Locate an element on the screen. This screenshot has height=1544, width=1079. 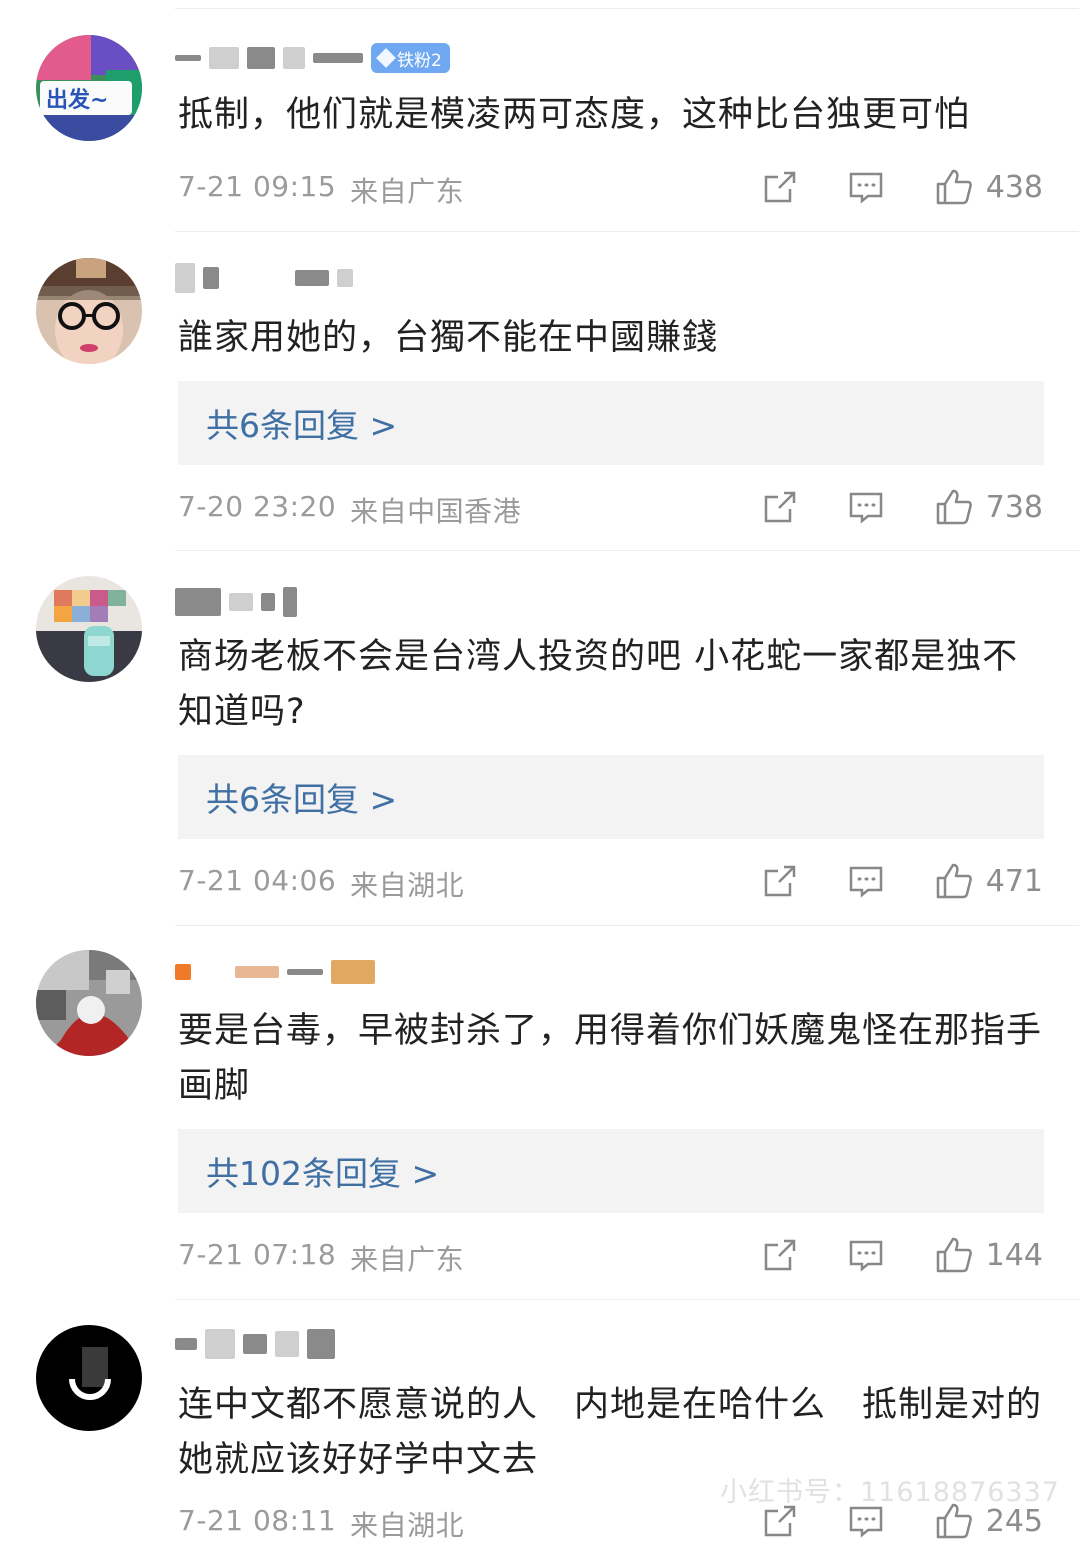
like-button: 471 is located at coordinates (988, 881).